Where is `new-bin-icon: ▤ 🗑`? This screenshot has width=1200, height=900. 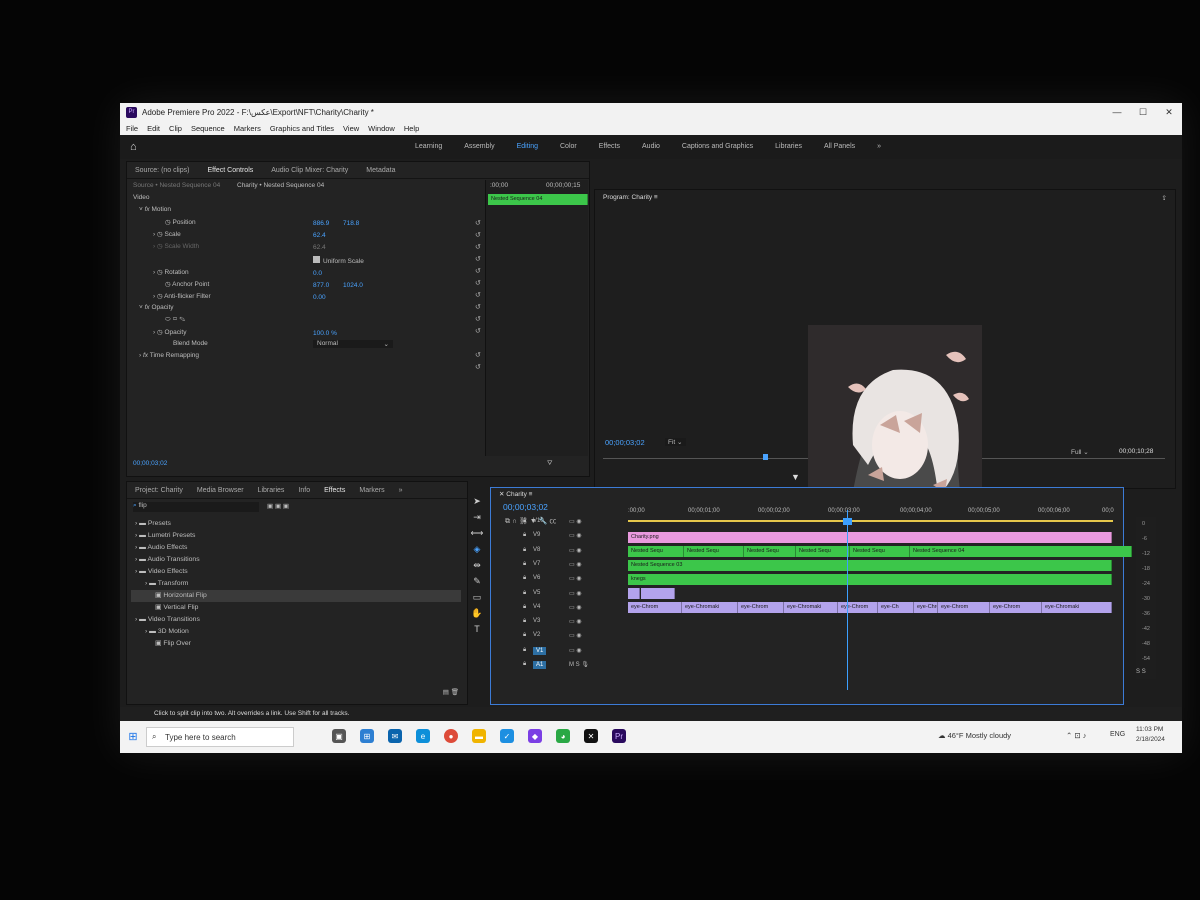
new-bin-icon: ▤ 🗑 is located at coordinates (451, 692).